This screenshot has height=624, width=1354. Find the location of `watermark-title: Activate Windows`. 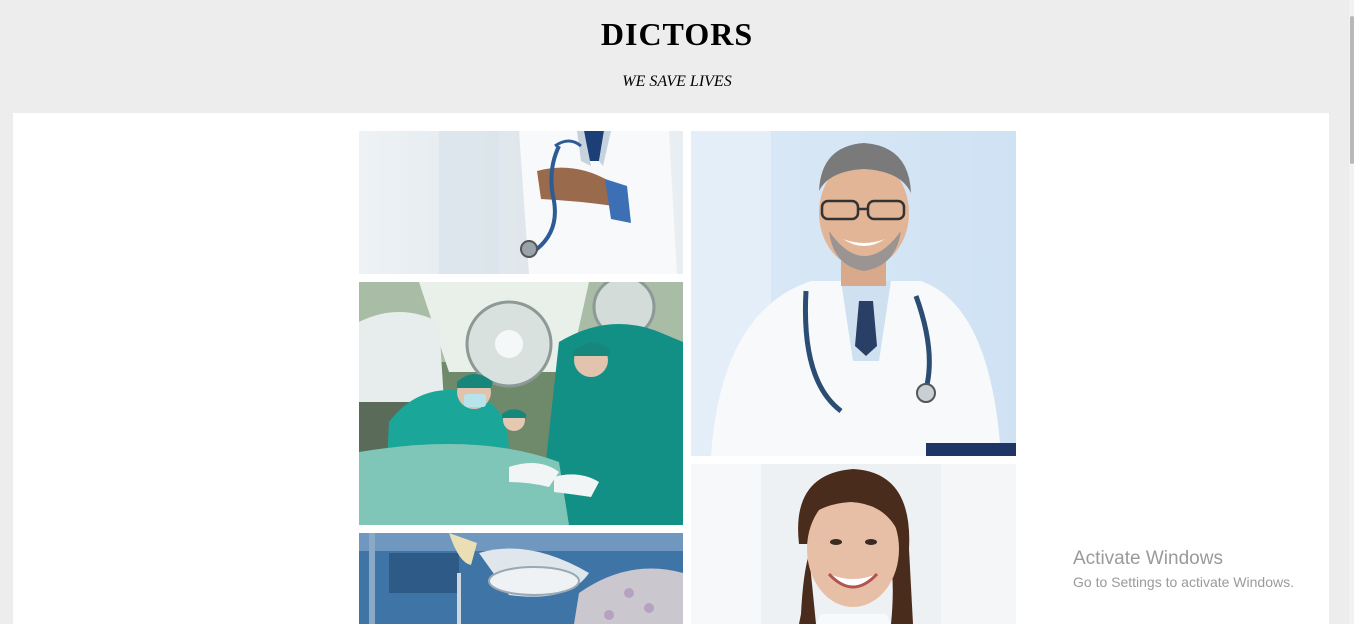

watermark-title: Activate Windows is located at coordinates (1148, 558).